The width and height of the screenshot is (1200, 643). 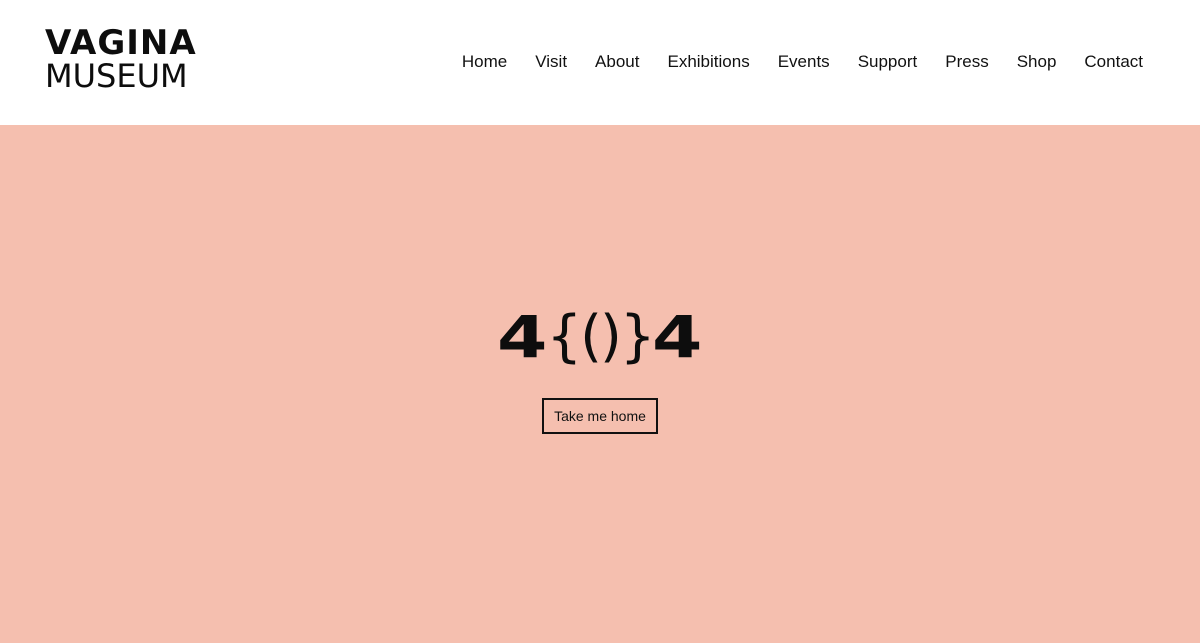 I want to click on nav-item-support: Support, so click(x=888, y=62).